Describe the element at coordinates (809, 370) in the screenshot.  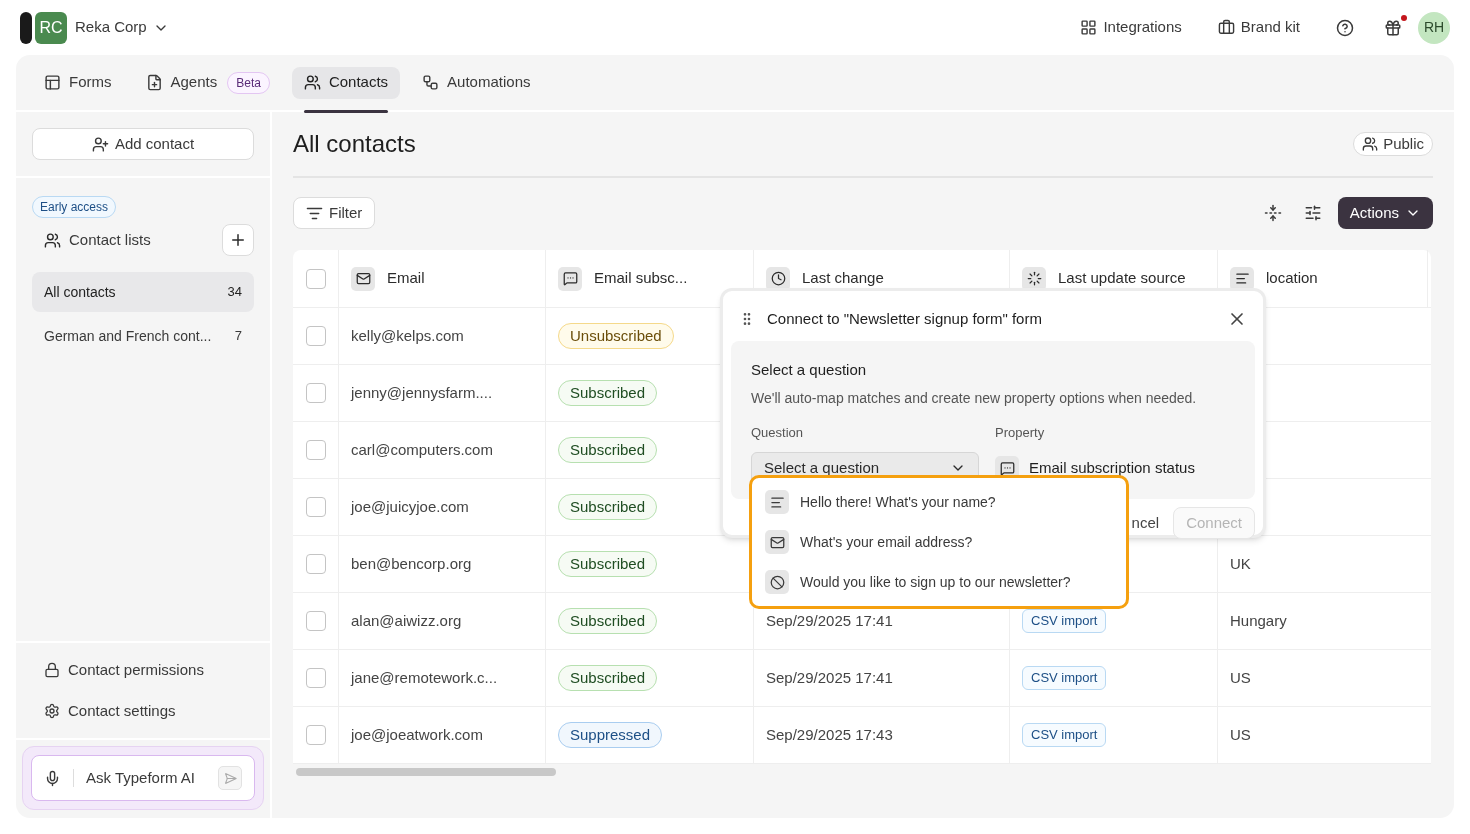
I see `section-title: Select a question` at that location.